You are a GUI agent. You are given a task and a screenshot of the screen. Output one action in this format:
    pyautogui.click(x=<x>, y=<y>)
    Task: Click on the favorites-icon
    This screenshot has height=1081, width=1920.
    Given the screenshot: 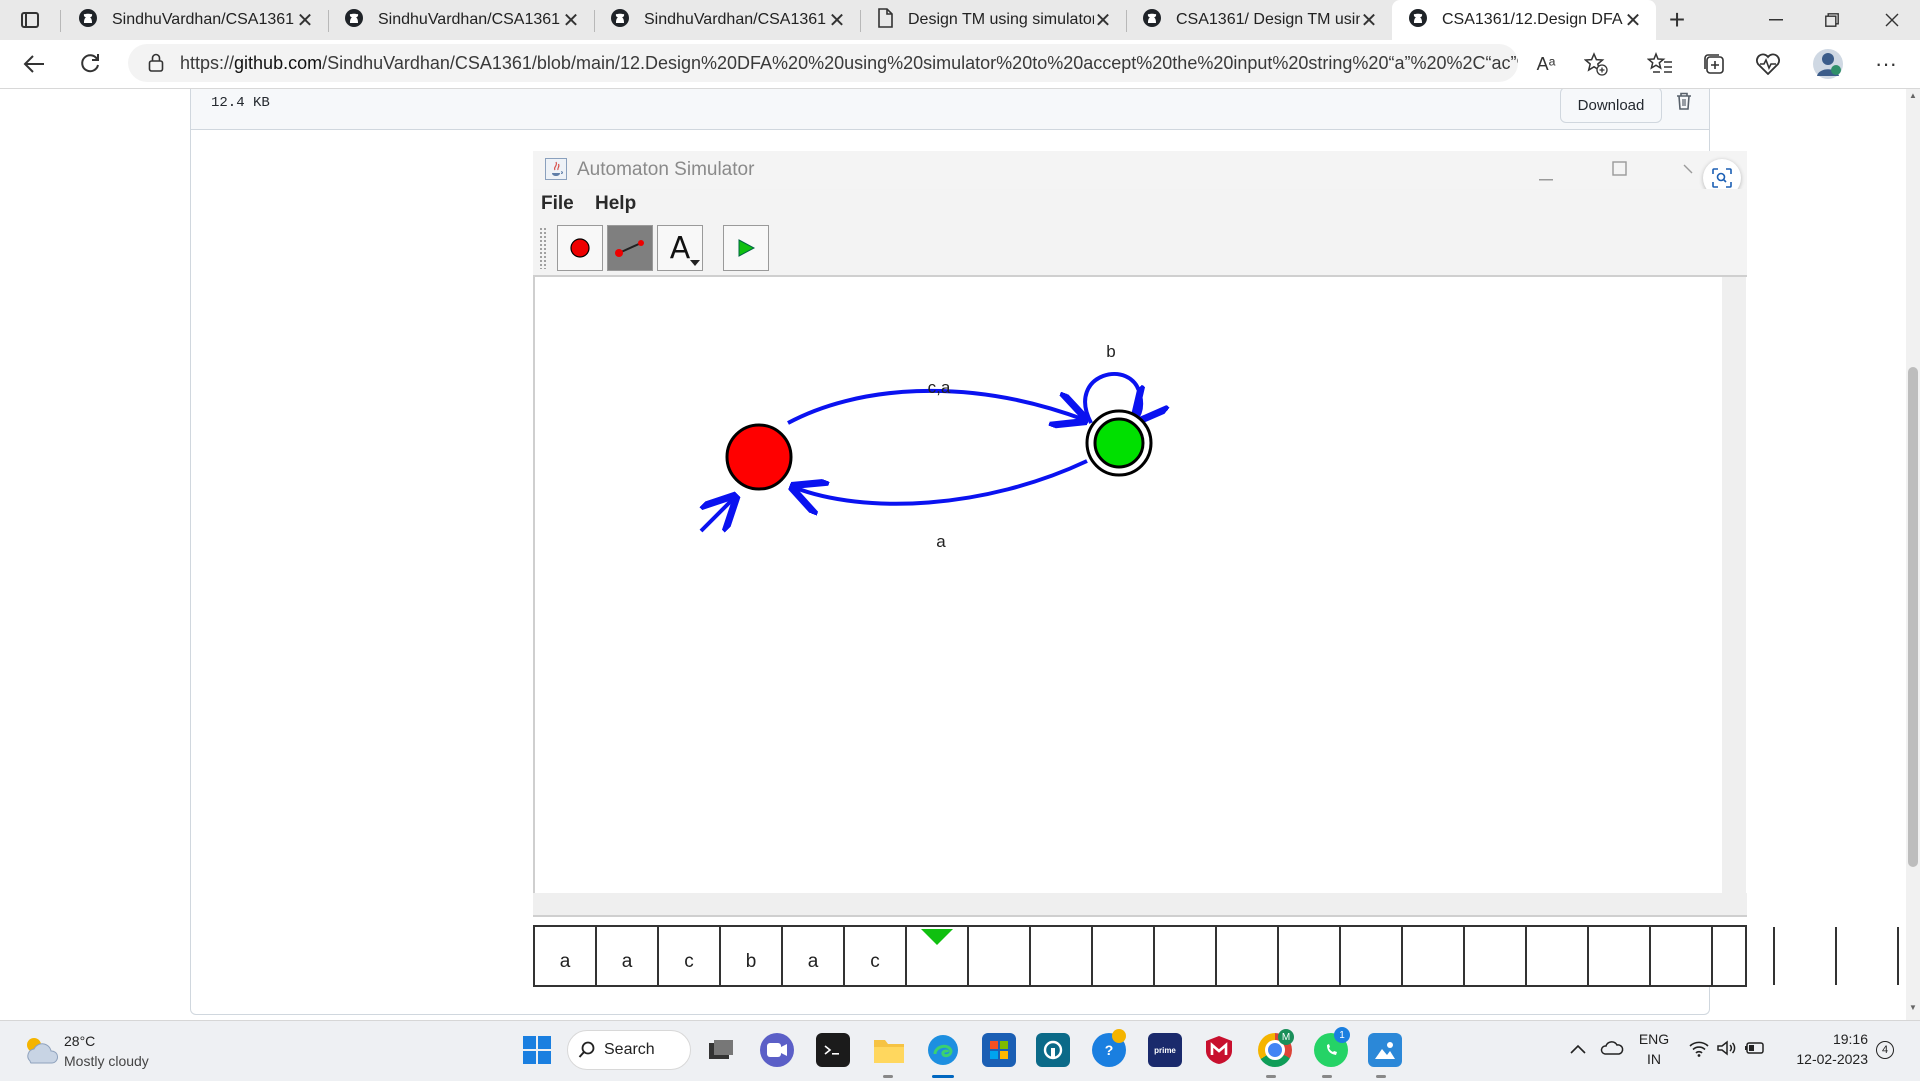 What is the action you would take?
    pyautogui.click(x=1660, y=64)
    